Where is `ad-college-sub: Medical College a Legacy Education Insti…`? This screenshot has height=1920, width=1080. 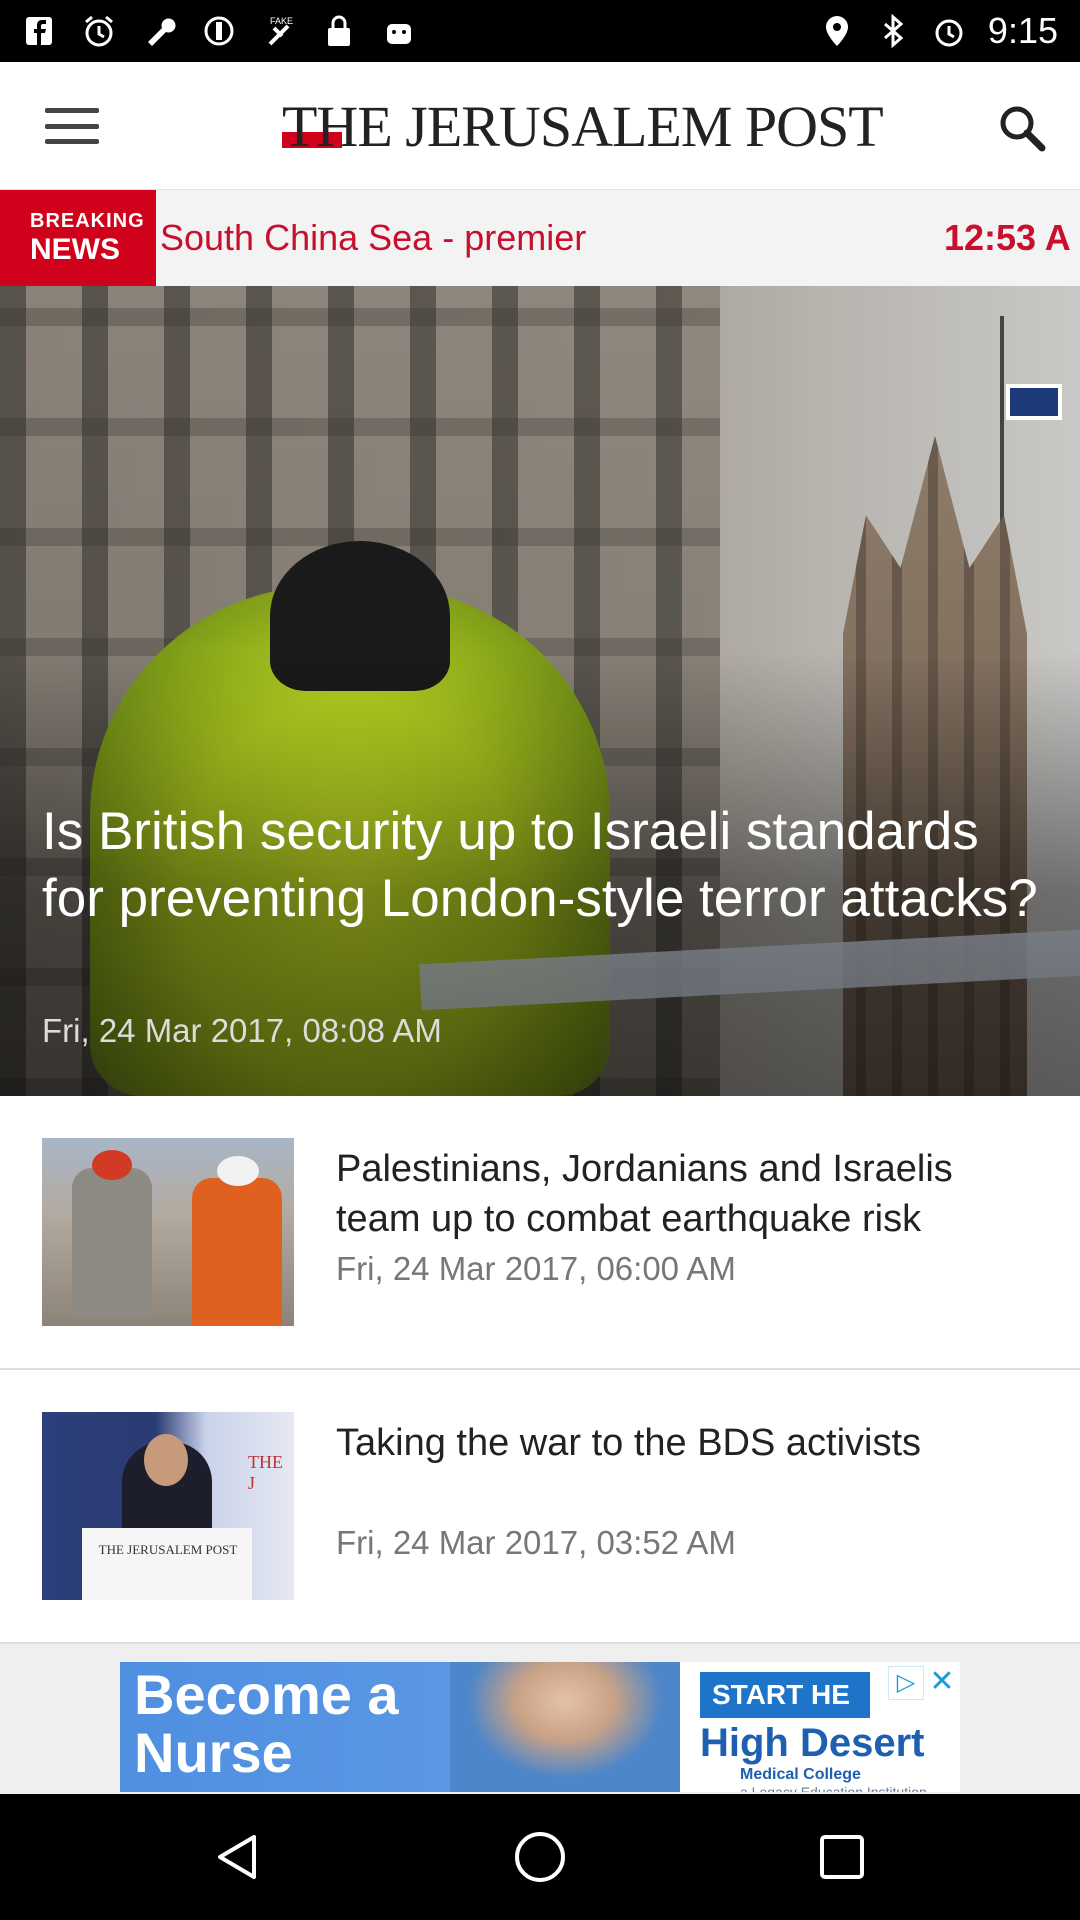
ad-college-sub: Medical College a Legacy Education Insti… is located at coordinates (833, 1779).